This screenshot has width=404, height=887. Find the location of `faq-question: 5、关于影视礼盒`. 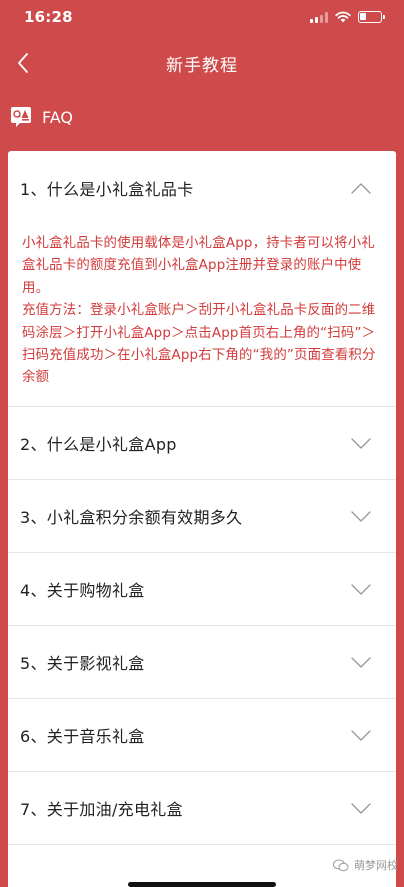

faq-question: 5、关于影视礼盒 is located at coordinates (82, 663).